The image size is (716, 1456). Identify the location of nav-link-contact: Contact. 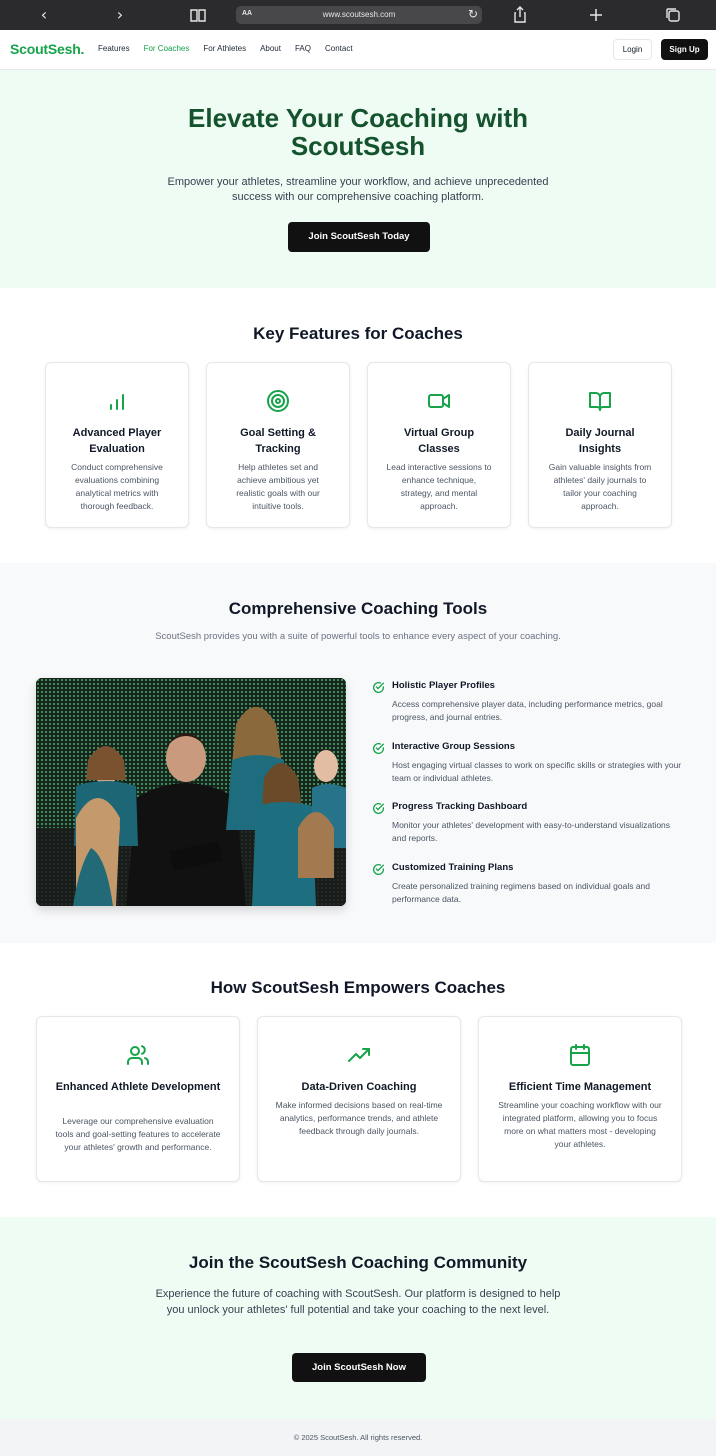
(339, 48).